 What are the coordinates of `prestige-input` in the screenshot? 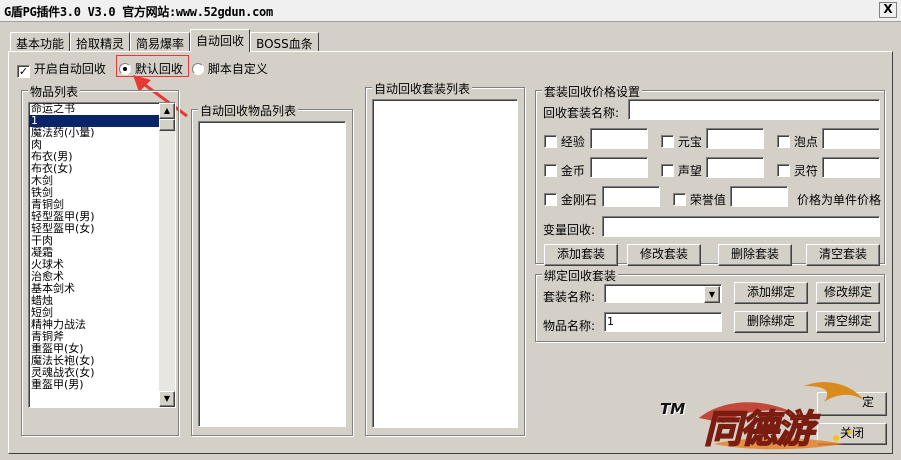 It's located at (735, 167).